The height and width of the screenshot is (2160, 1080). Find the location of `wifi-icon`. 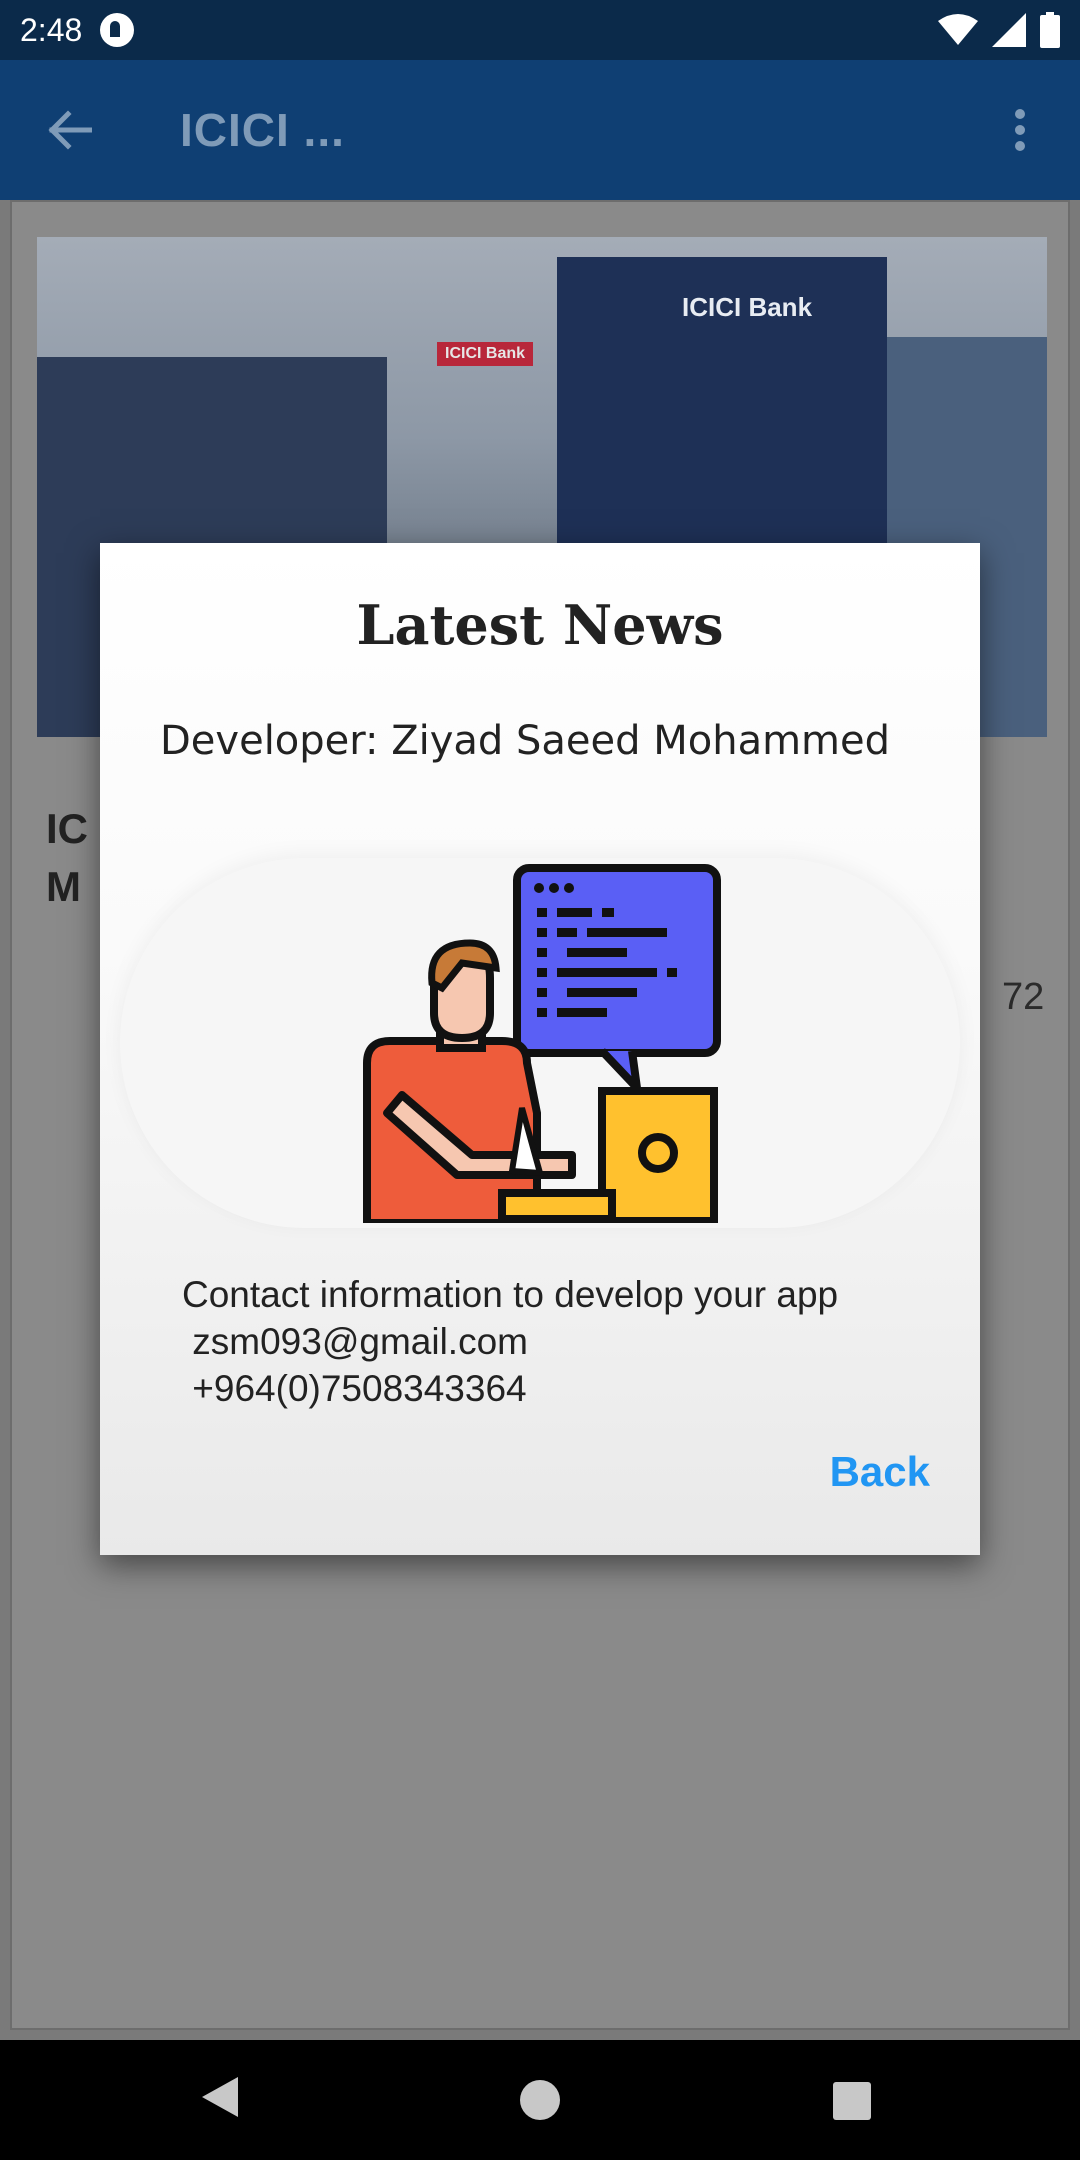

wifi-icon is located at coordinates (958, 29).